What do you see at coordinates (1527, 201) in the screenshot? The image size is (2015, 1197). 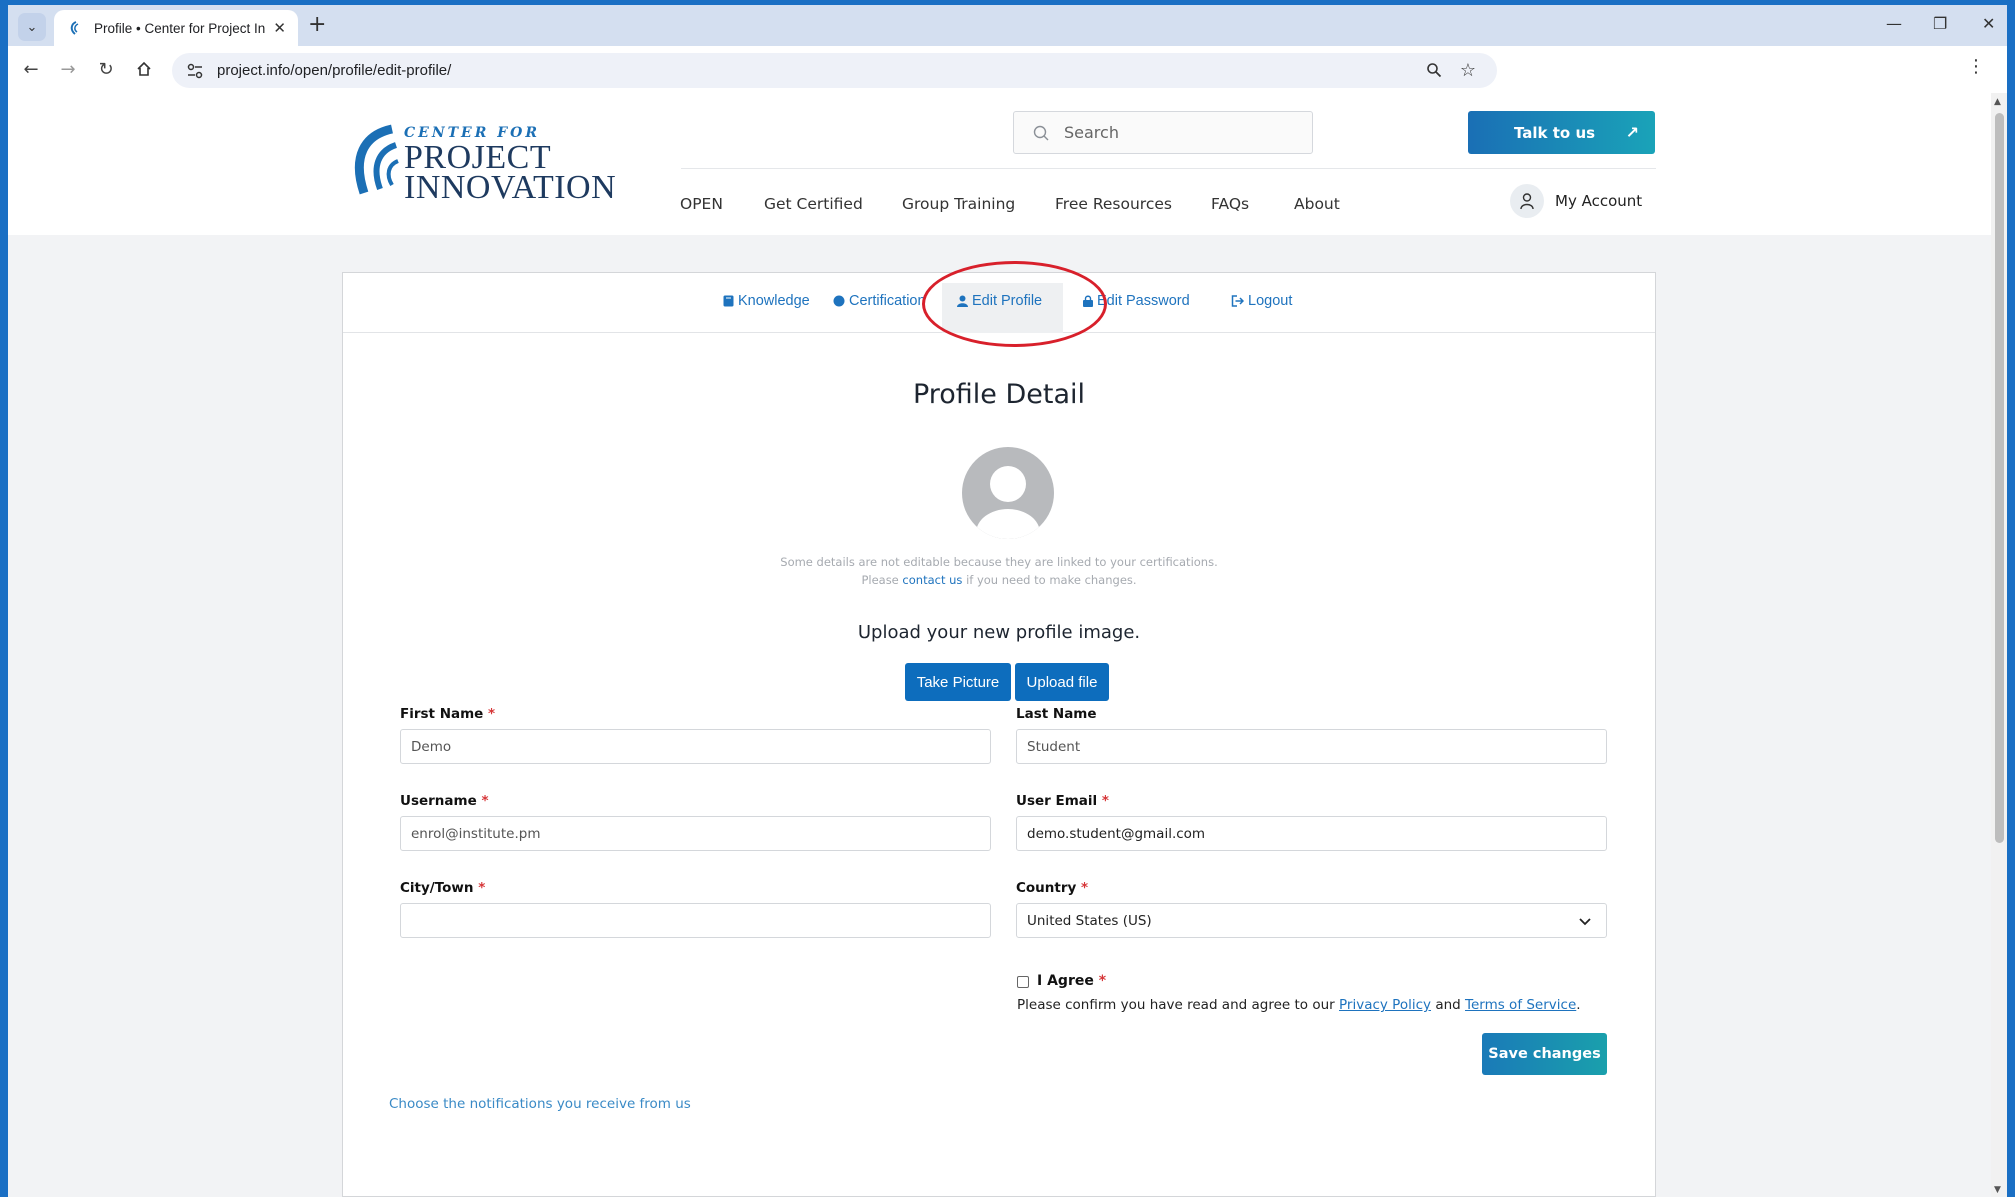 I see `user-icon` at bounding box center [1527, 201].